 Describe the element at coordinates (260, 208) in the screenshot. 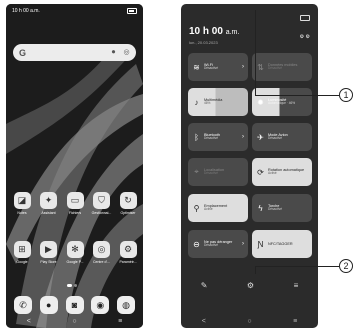

I see `torch-icon: ϟ` at that location.